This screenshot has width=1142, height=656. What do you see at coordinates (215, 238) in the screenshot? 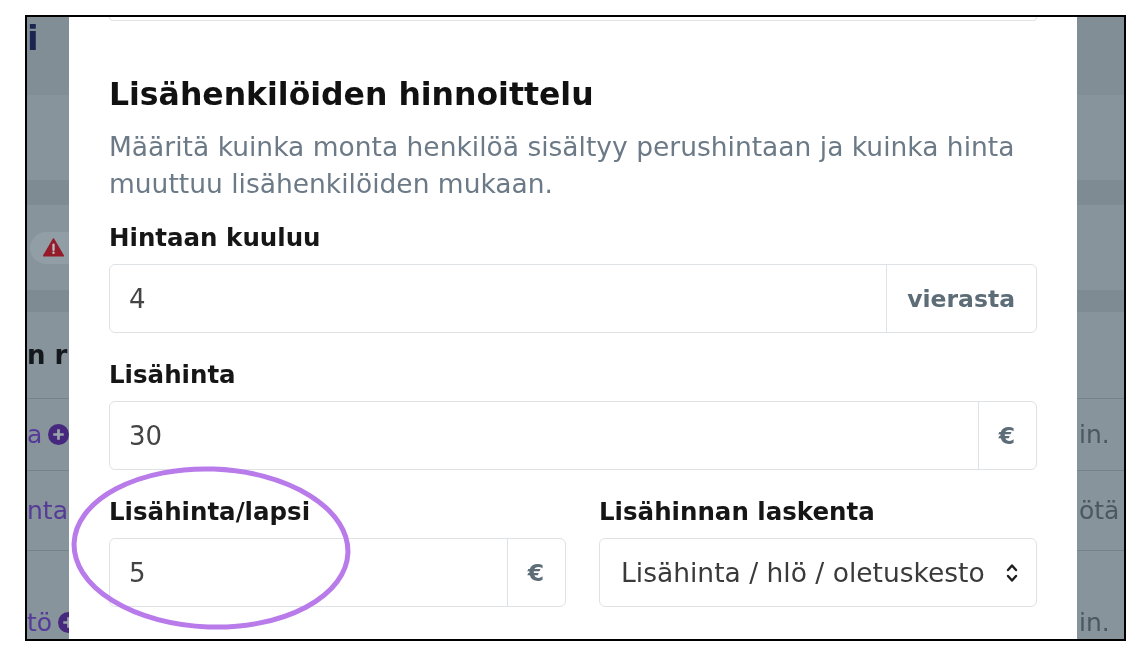
I see `field-label: Hintaan kuuluu` at bounding box center [215, 238].